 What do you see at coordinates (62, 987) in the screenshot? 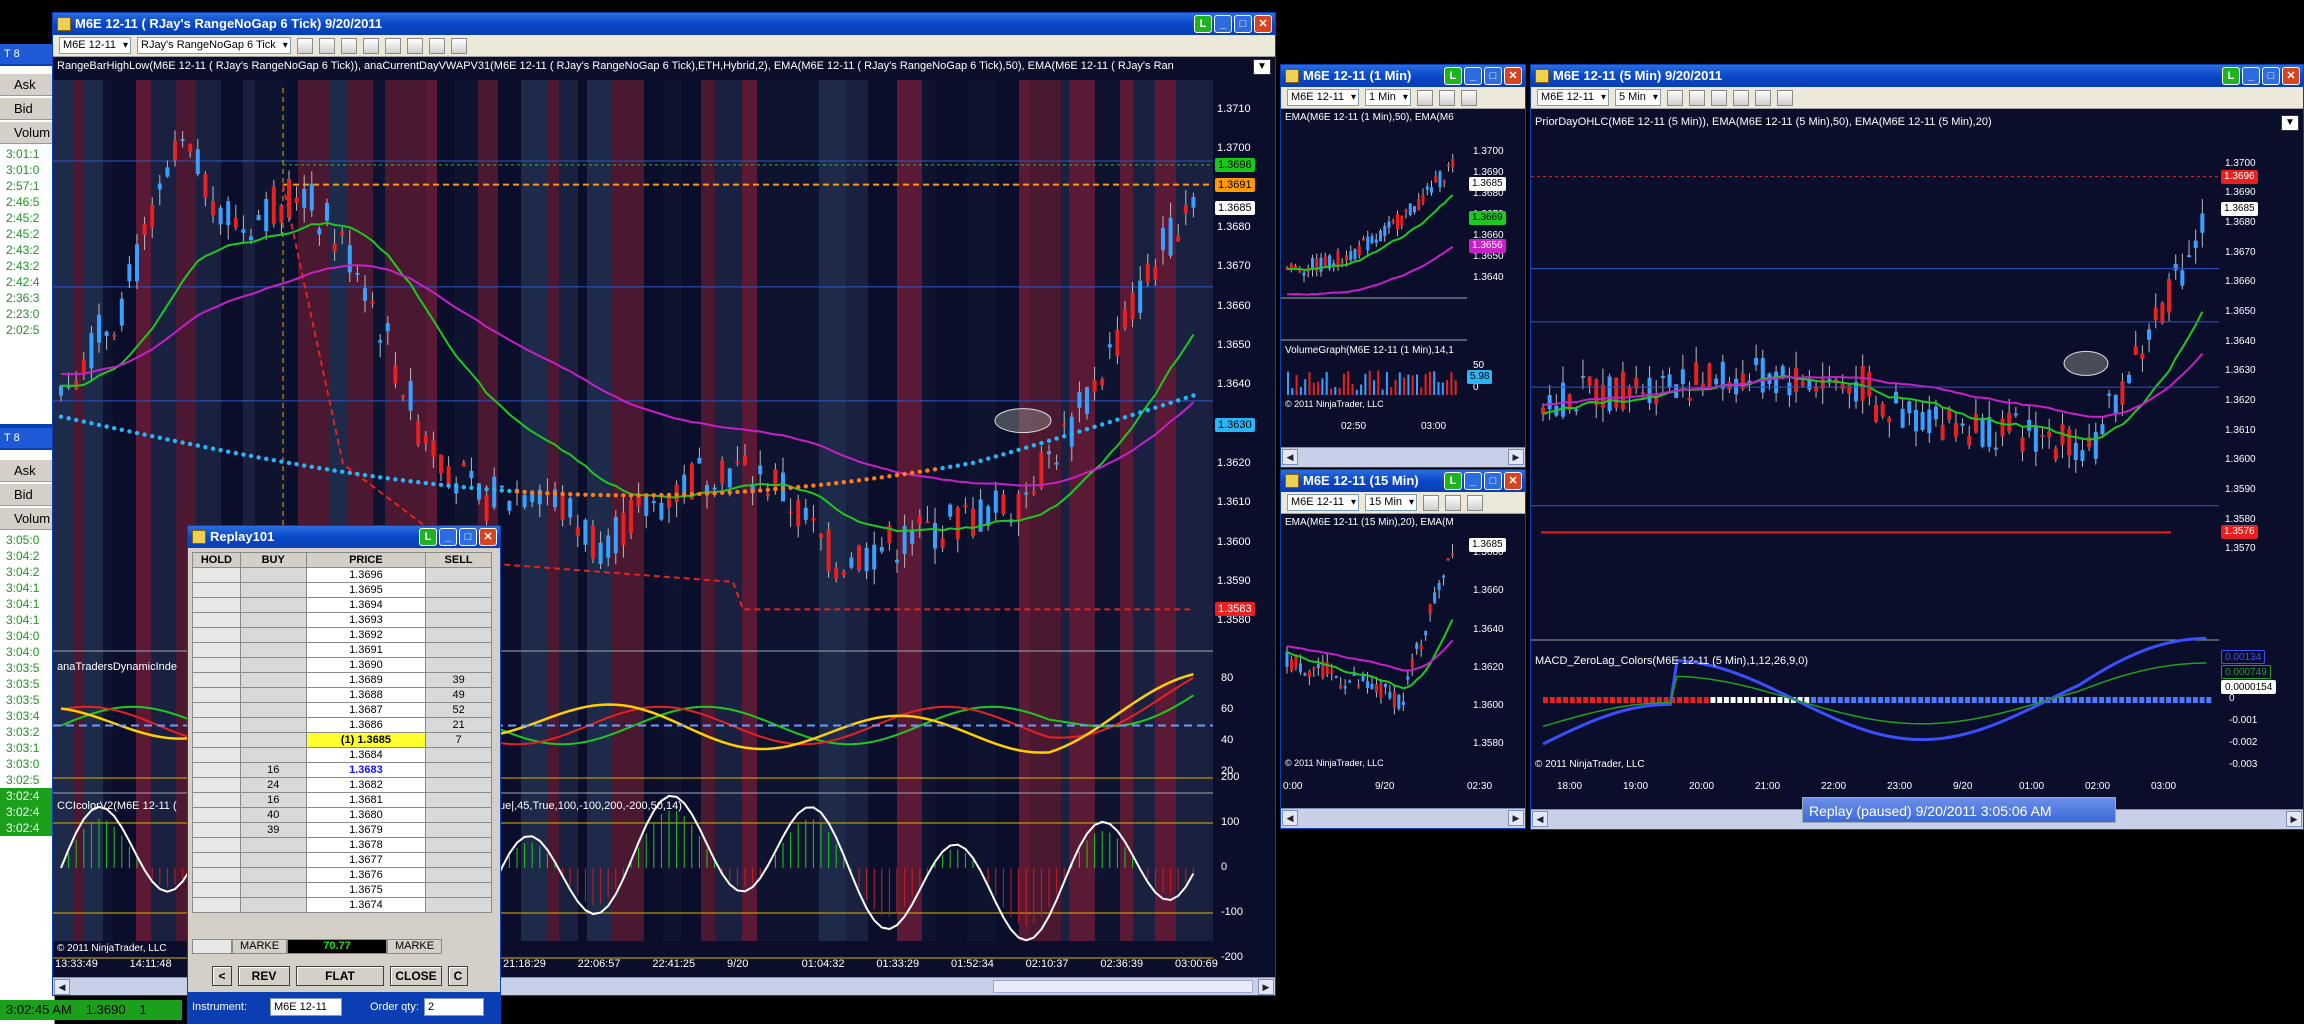
I see `scroll-left-icon: ◀` at bounding box center [62, 987].